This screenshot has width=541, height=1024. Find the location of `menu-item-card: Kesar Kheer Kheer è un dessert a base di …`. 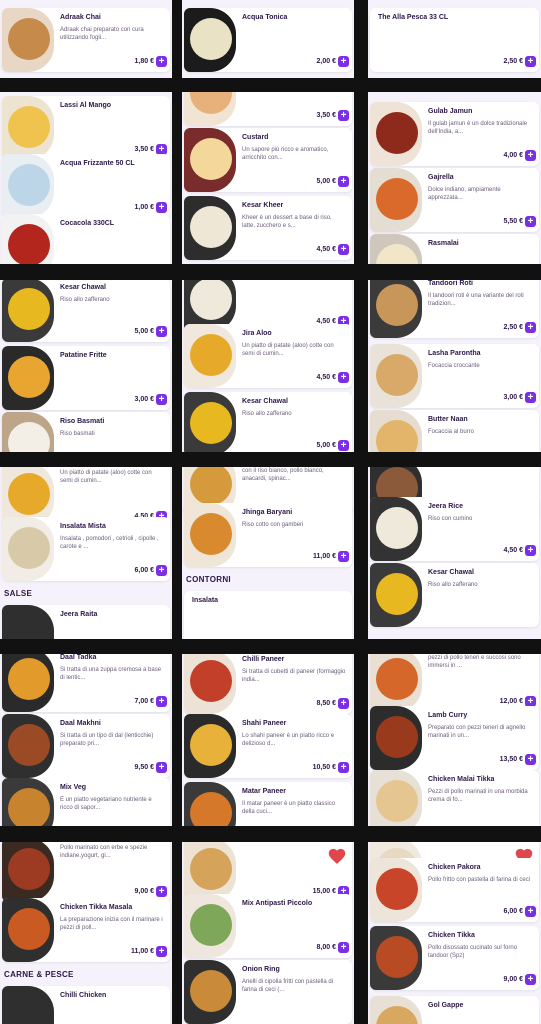

menu-item-card: Kesar Kheer Kheer è un dessert a base di … is located at coordinates (268, 228).